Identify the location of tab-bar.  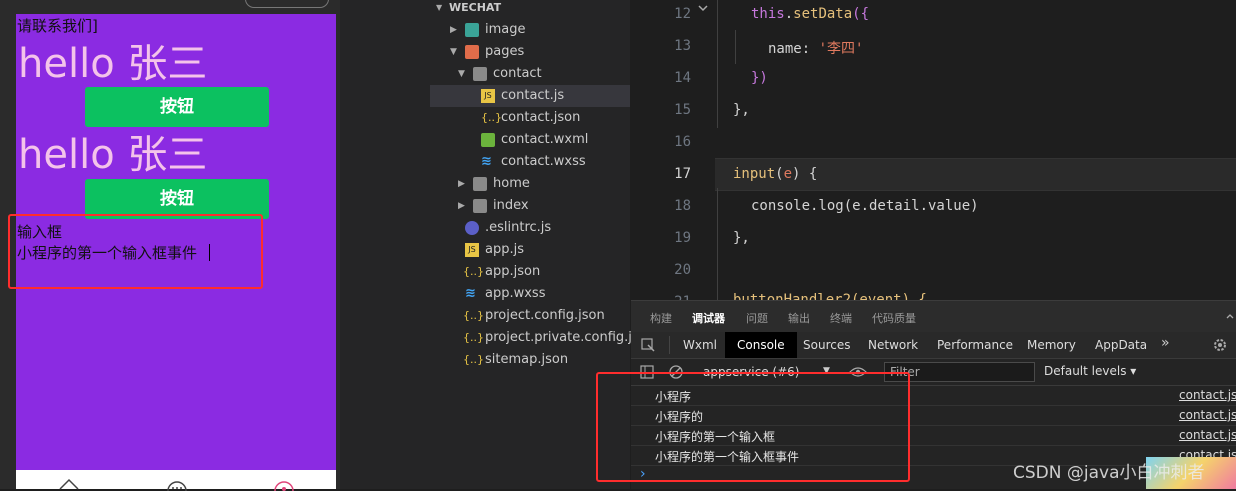
(176, 480).